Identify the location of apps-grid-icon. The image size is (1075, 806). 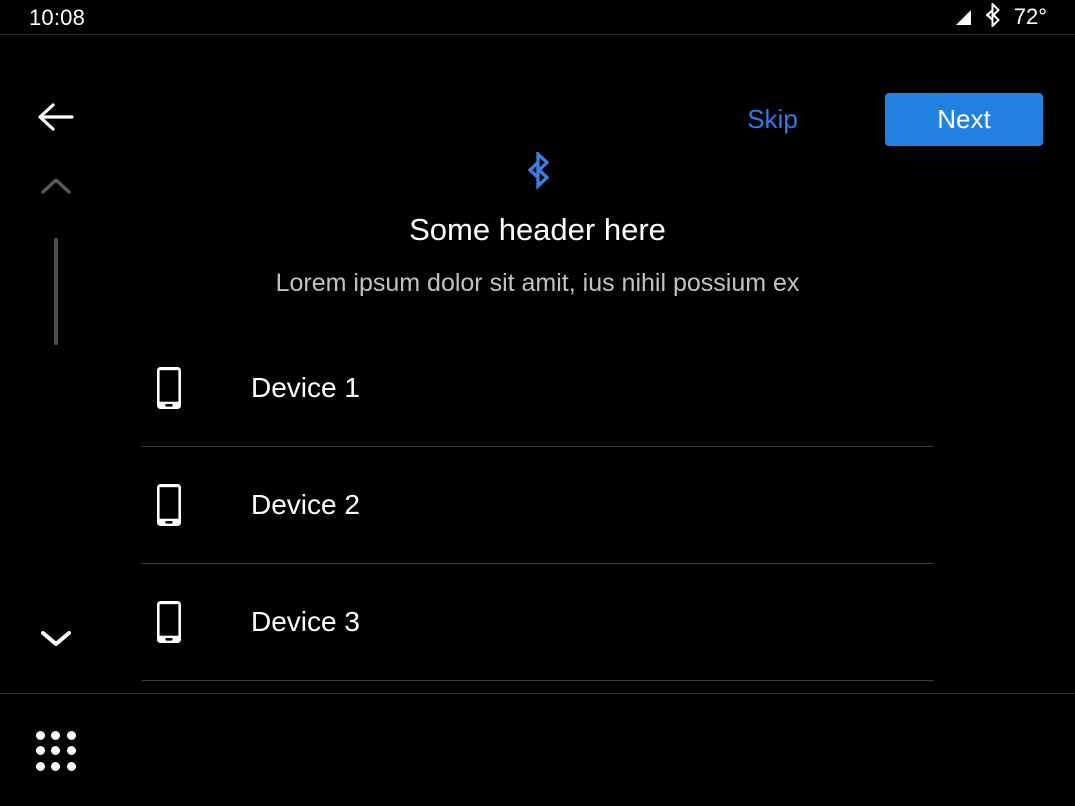
(56, 751).